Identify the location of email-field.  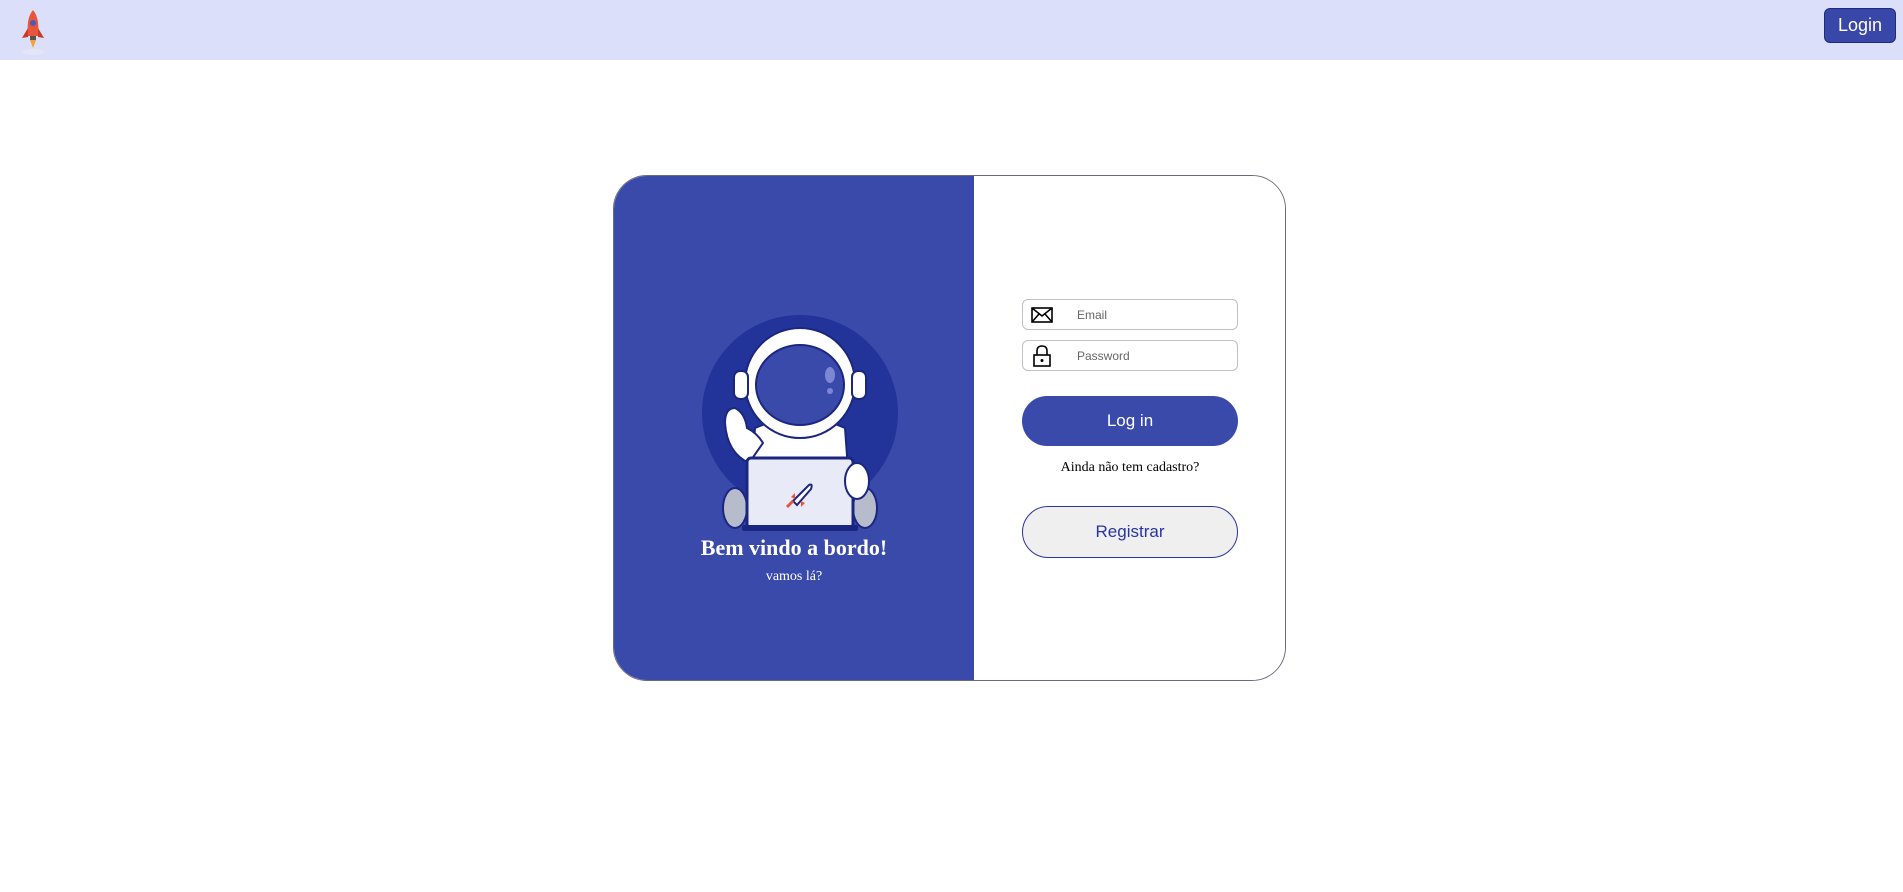
(1130, 314).